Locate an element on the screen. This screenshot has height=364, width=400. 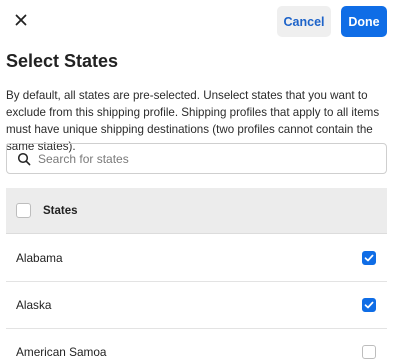
search-icon is located at coordinates (24, 158).